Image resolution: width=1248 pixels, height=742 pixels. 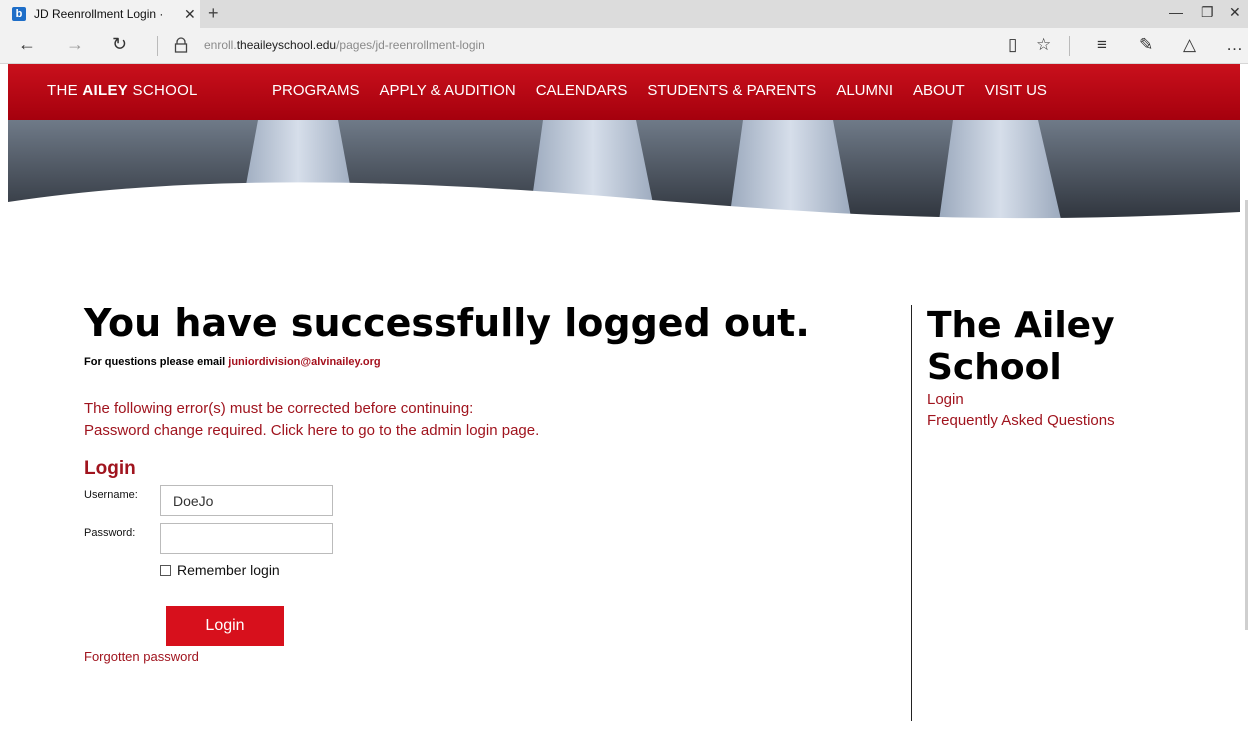 What do you see at coordinates (1021, 346) in the screenshot?
I see `sidebar-title: The Ailey School` at bounding box center [1021, 346].